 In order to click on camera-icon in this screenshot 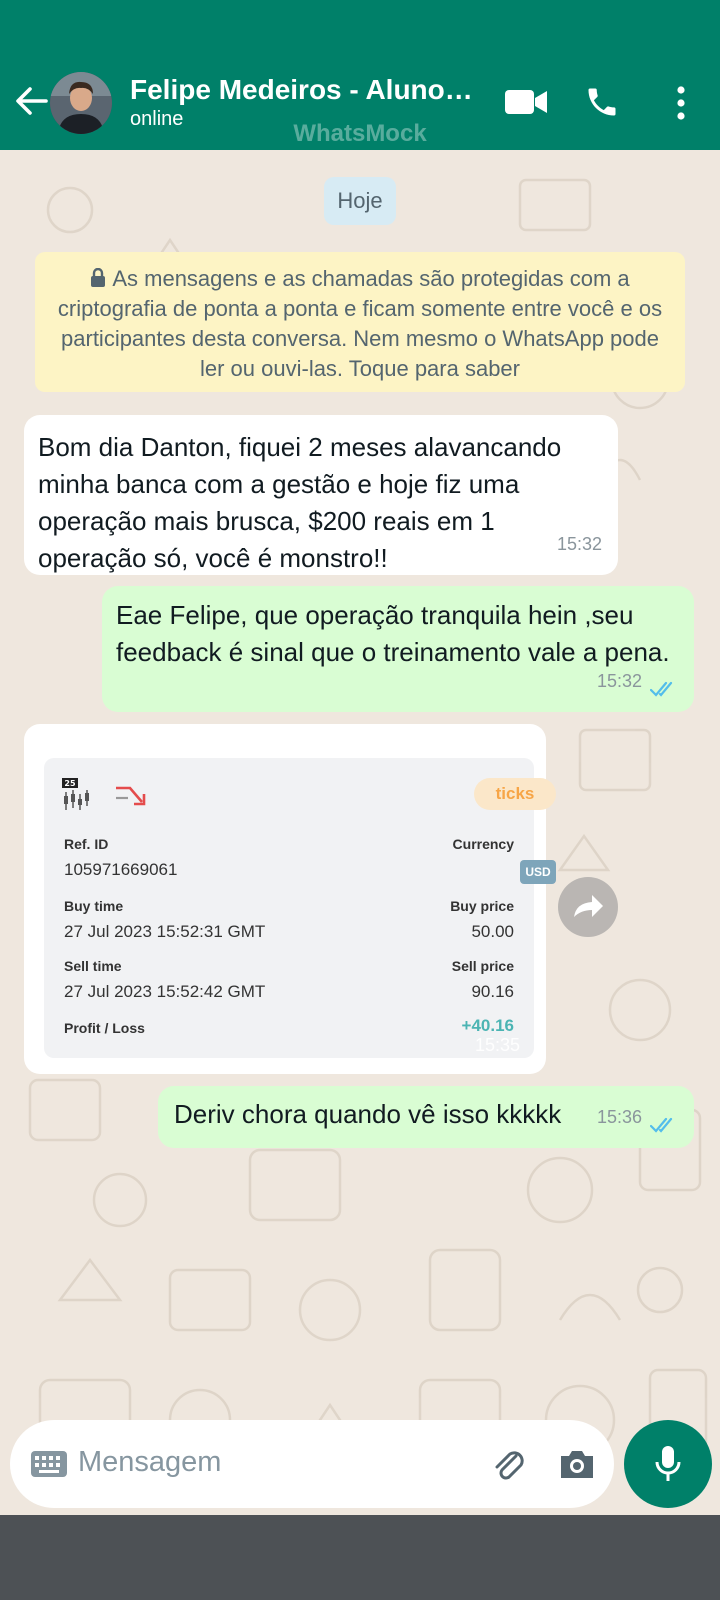, I will do `click(577, 1464)`.